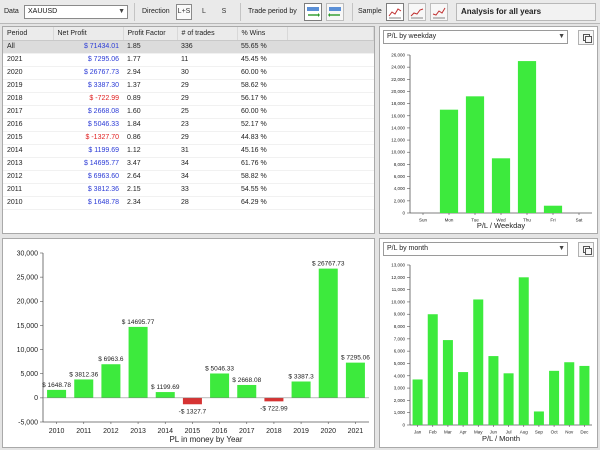 The width and height of the screenshot is (600, 450). What do you see at coordinates (28, 151) in the screenshot?
I see `cell-period: 2014` at bounding box center [28, 151].